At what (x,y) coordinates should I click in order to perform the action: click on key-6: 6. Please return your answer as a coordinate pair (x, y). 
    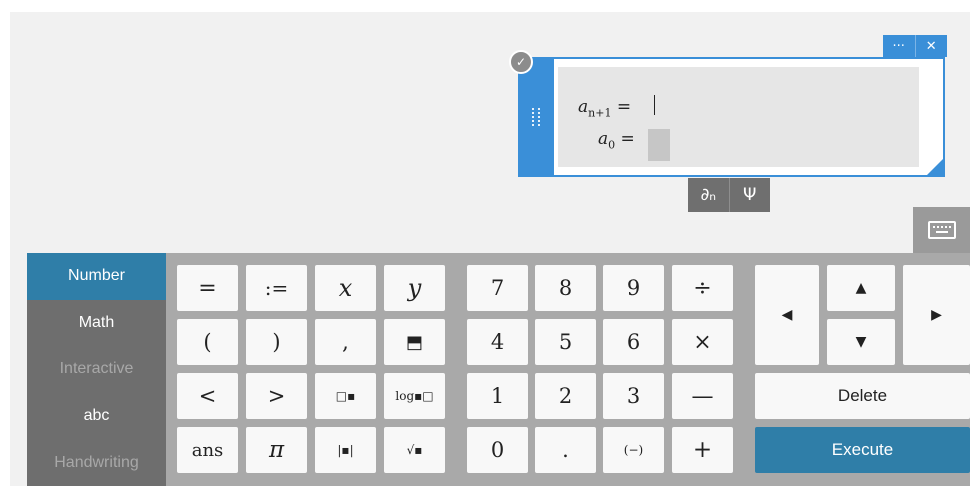
    Looking at the image, I should click on (633, 342).